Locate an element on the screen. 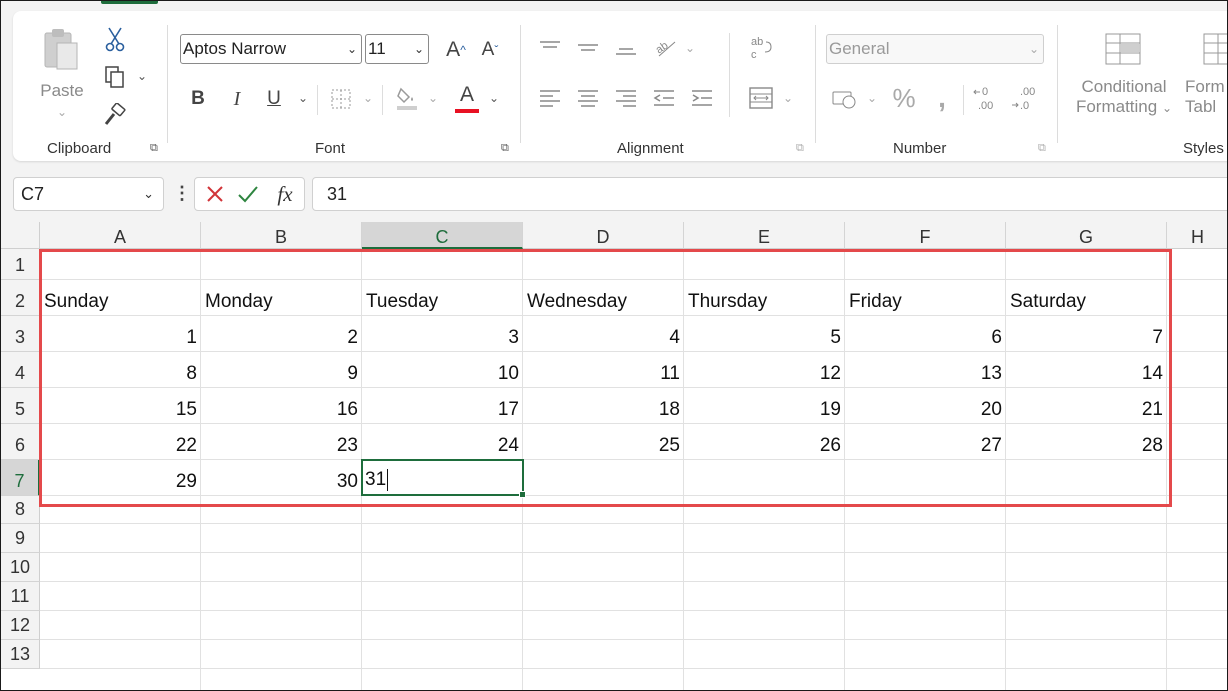 The image size is (1228, 691). font-name-select: Aptos Narrow ⌄ is located at coordinates (271, 49).